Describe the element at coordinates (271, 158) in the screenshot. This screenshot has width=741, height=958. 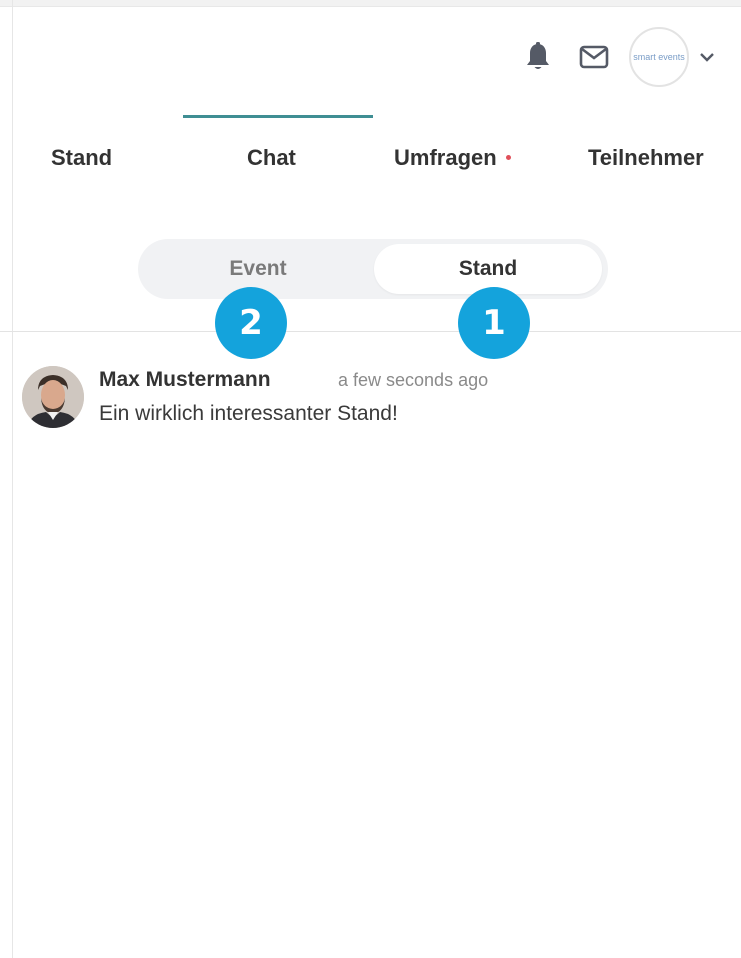
I see `tab-chat: Chat` at that location.